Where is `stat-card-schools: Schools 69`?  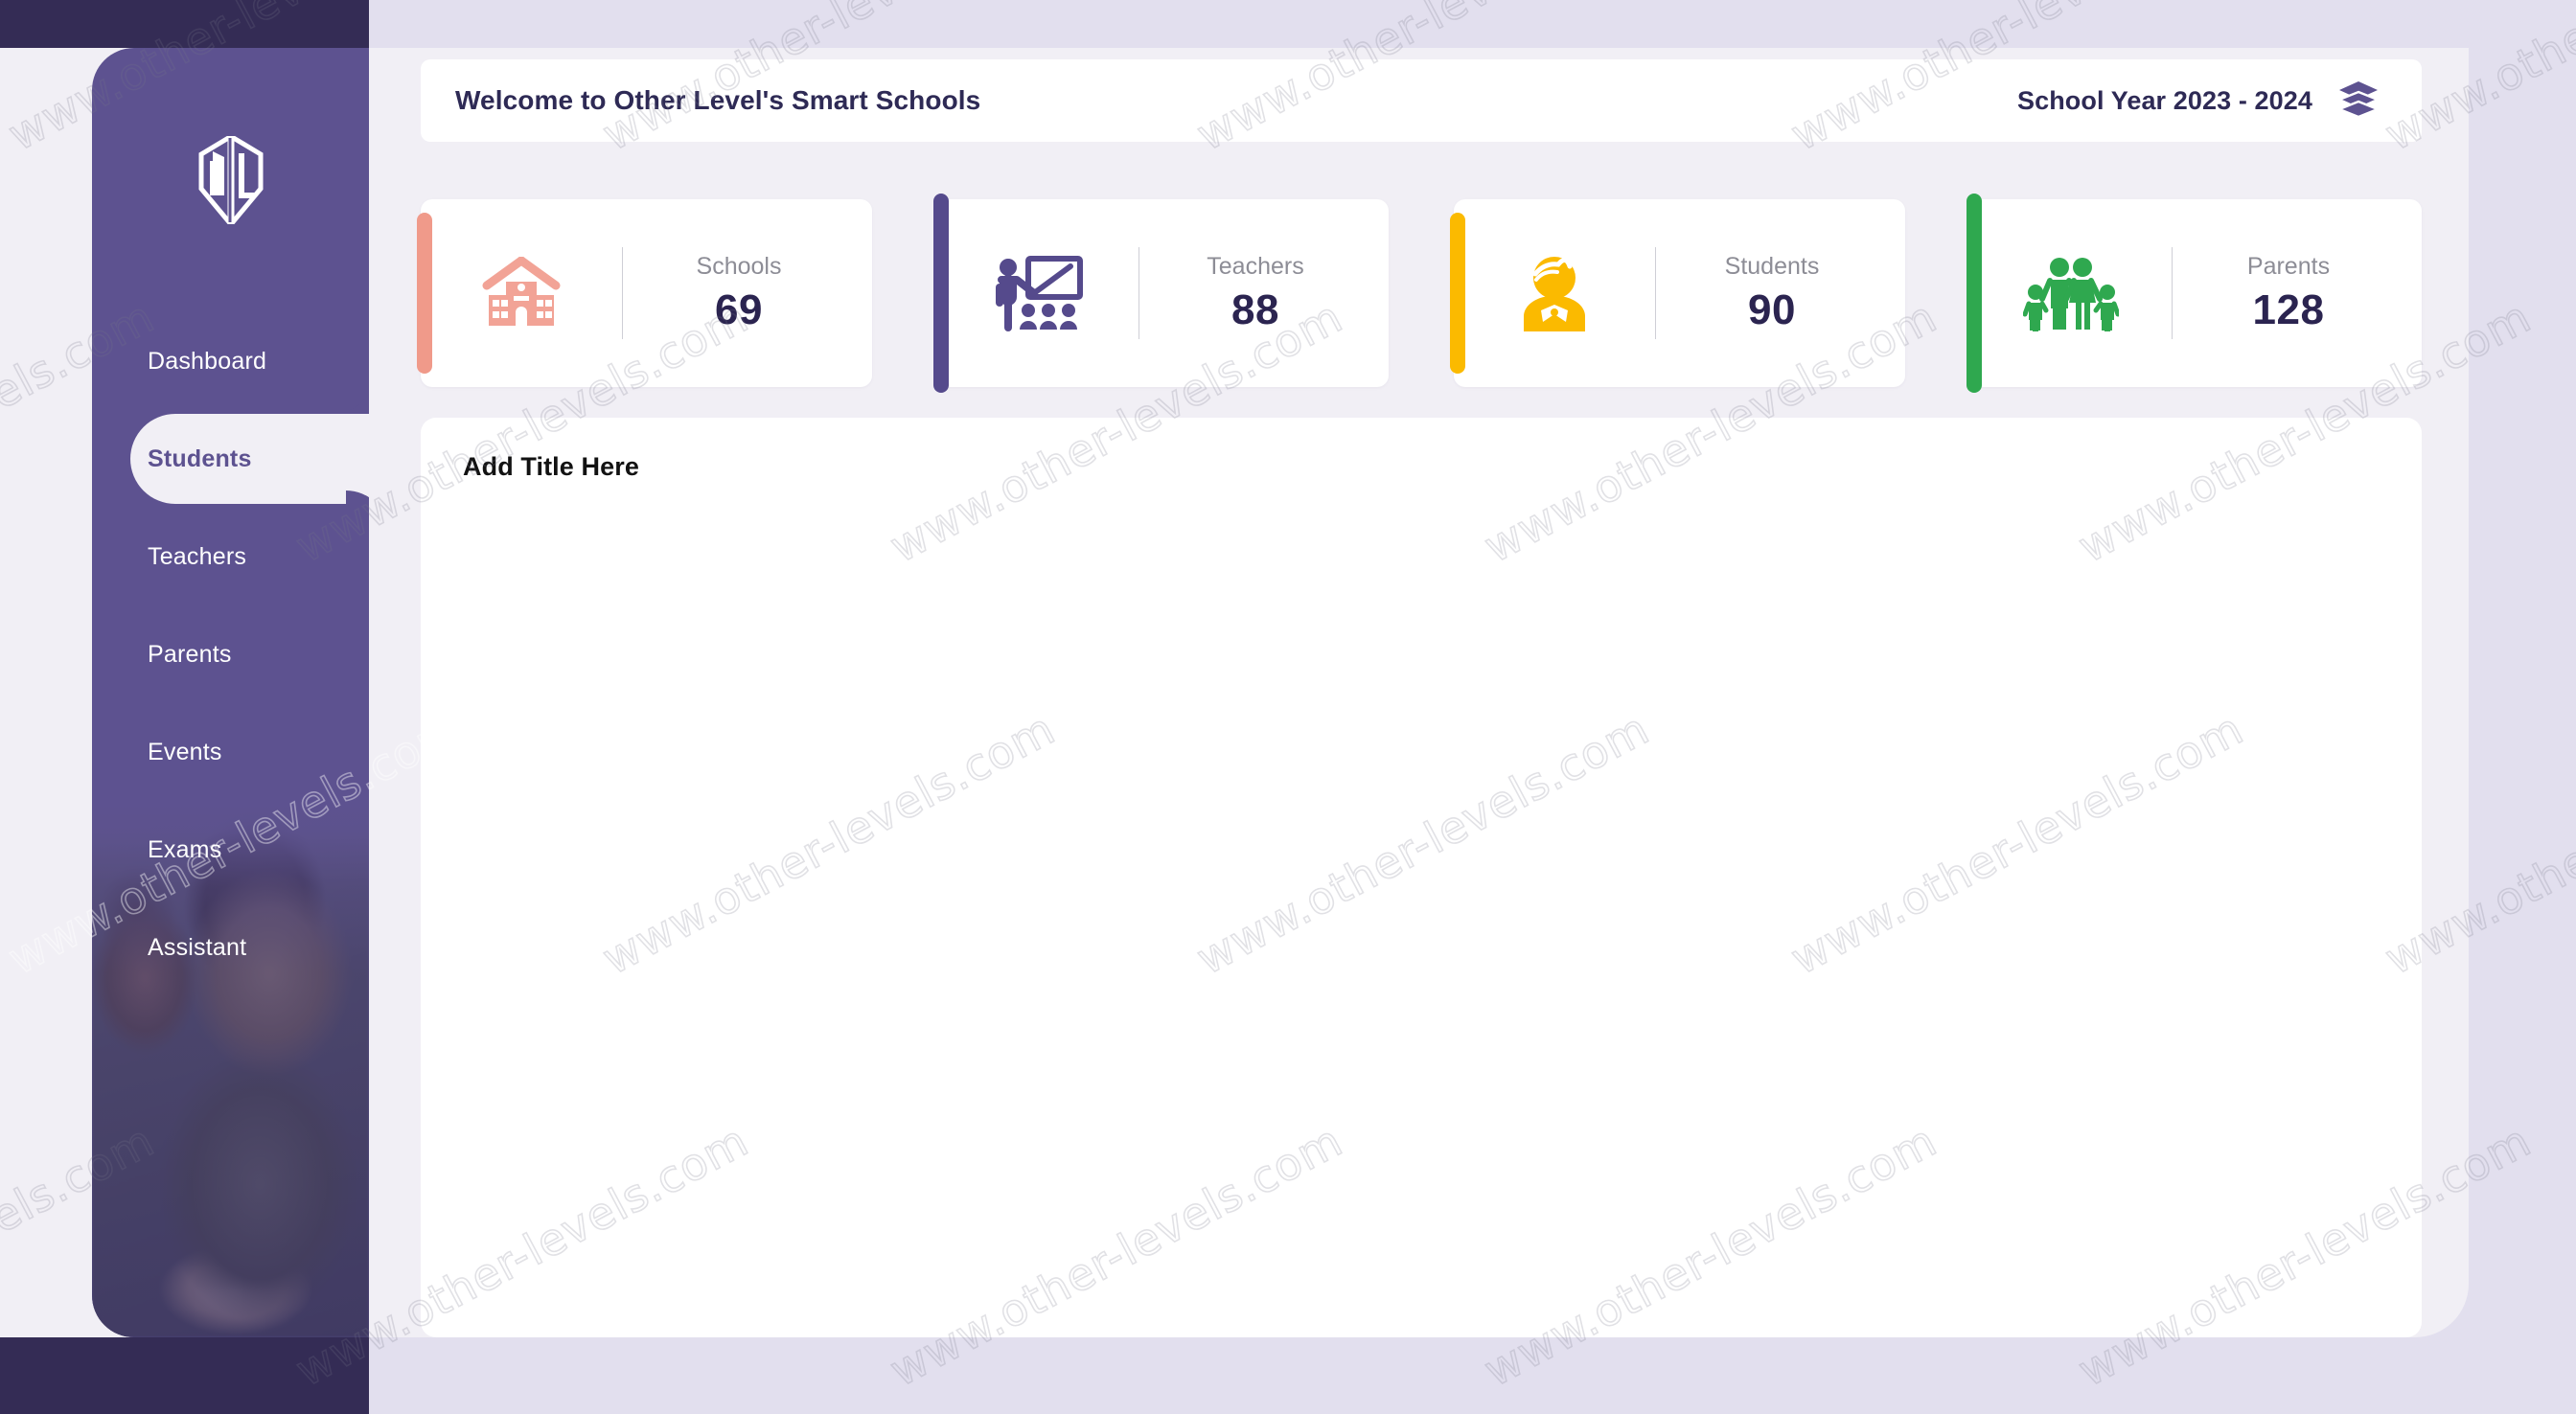
stat-card-schools: Schools 69 is located at coordinates (644, 293).